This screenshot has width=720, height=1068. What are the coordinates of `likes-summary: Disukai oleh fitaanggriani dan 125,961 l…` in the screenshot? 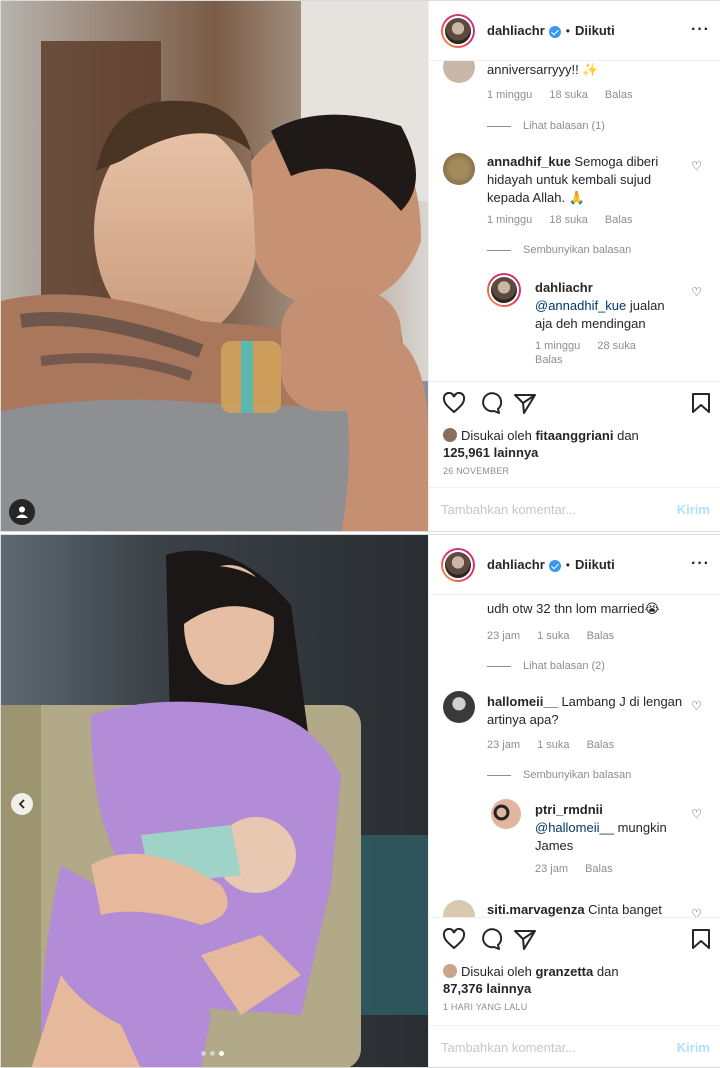 It's located at (541, 444).